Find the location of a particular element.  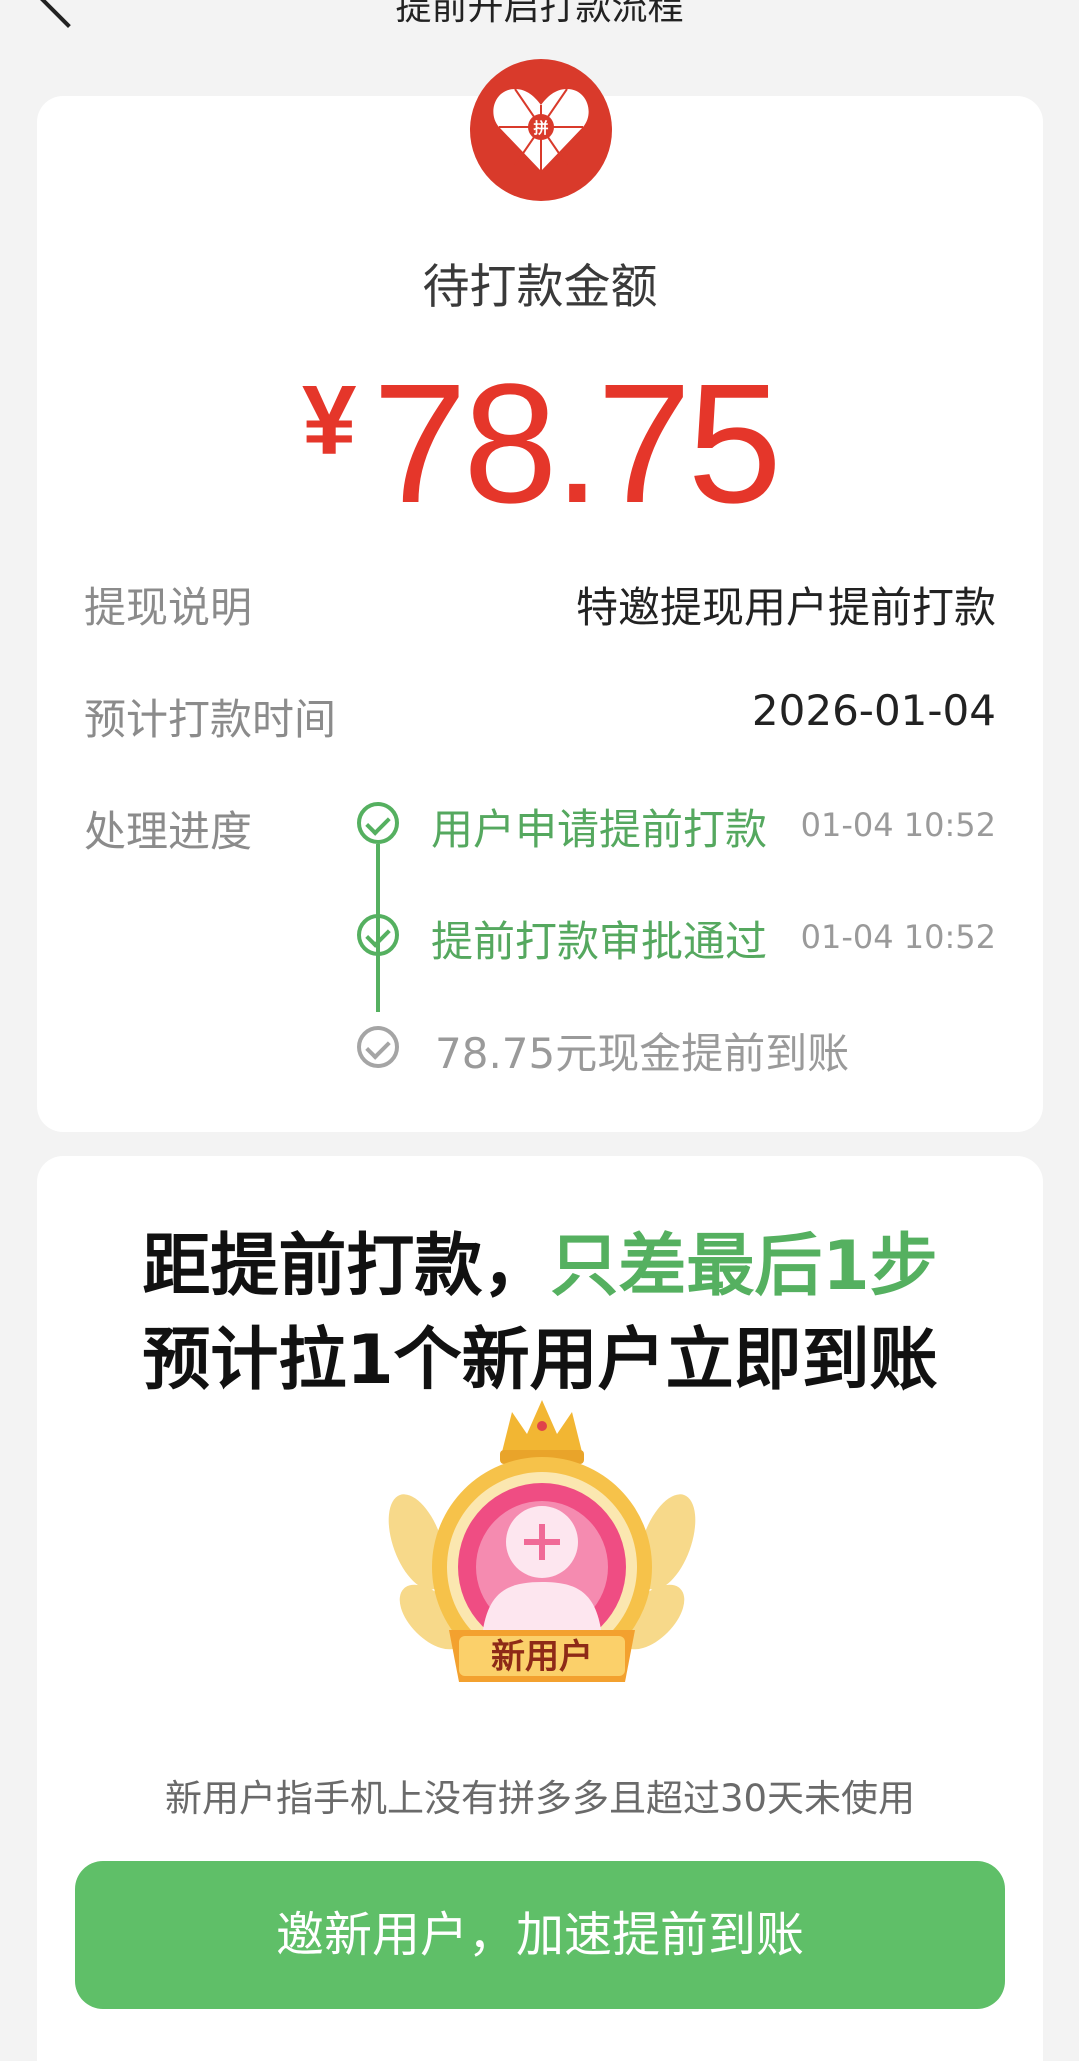

svg-text: 拼 is located at coordinates (540, 128).